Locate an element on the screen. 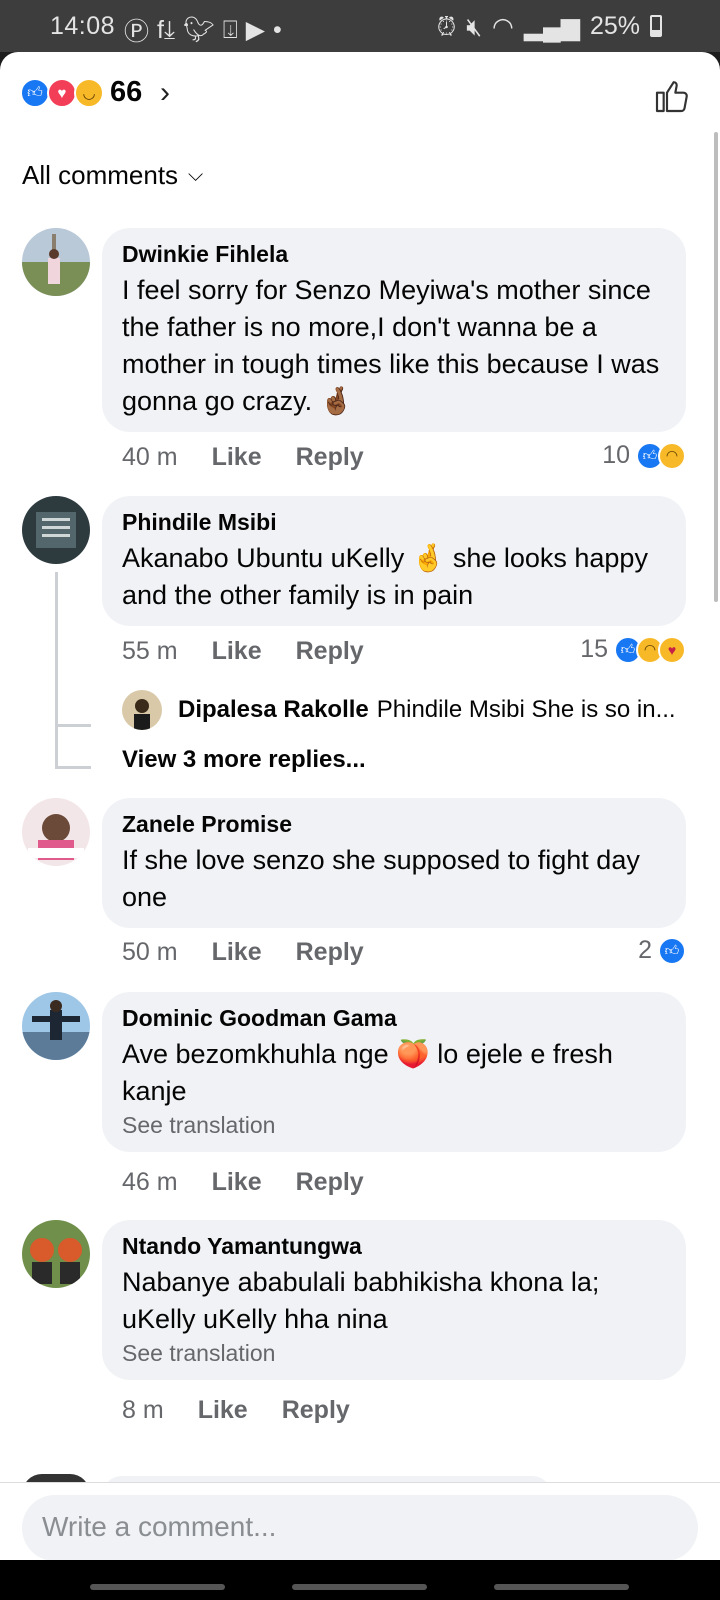 This screenshot has height=1600, width=720. comment-reactions: 2 👍︎ is located at coordinates (662, 950).